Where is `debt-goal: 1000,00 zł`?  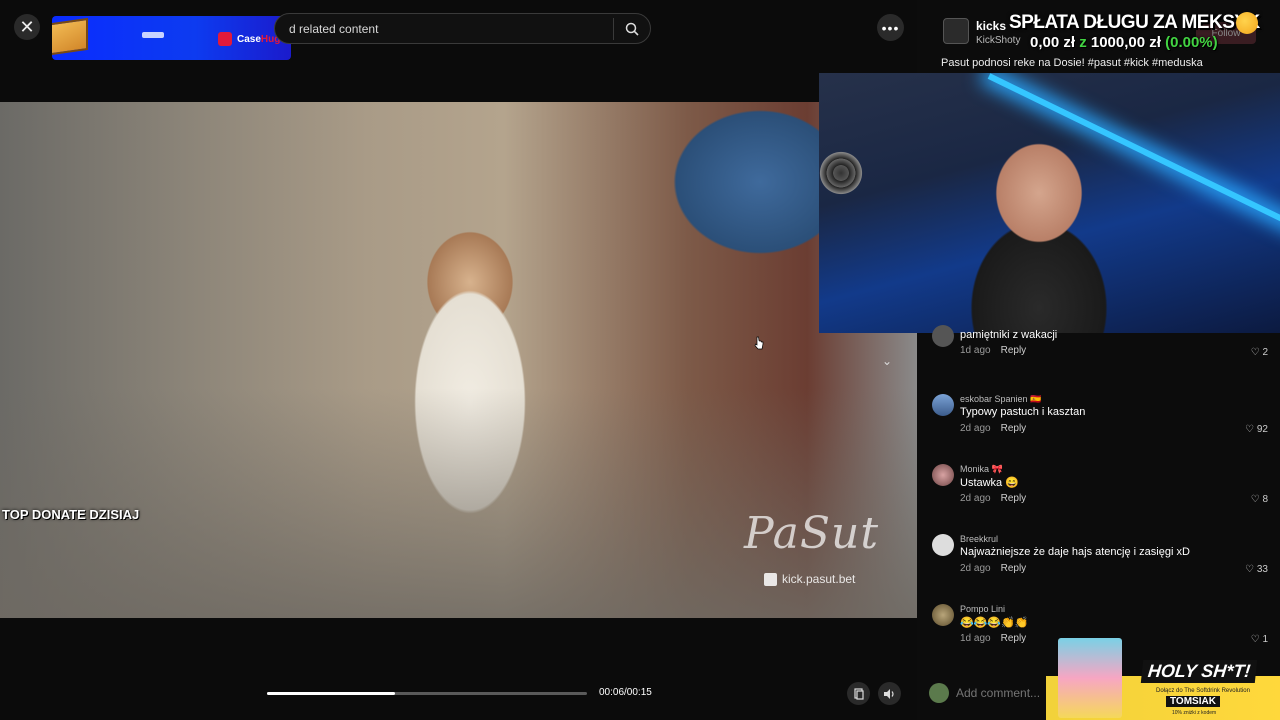
debt-goal: 1000,00 zł is located at coordinates (1125, 42).